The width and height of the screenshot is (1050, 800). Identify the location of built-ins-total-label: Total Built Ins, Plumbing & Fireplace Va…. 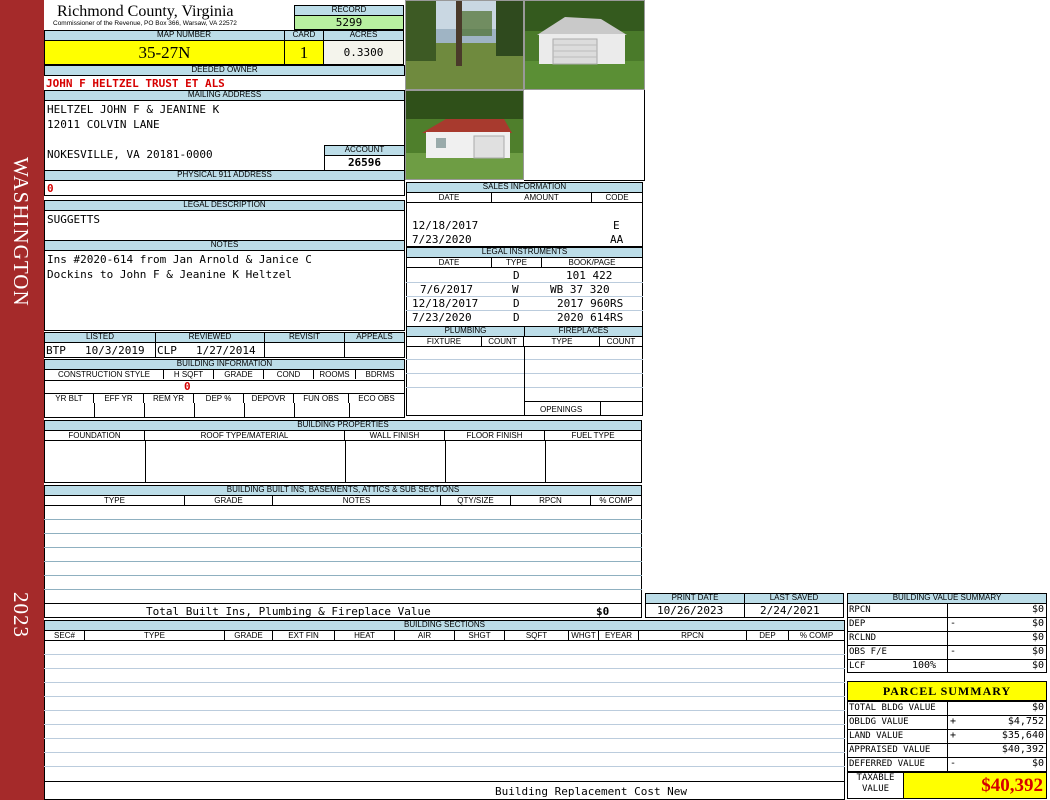
(288, 611).